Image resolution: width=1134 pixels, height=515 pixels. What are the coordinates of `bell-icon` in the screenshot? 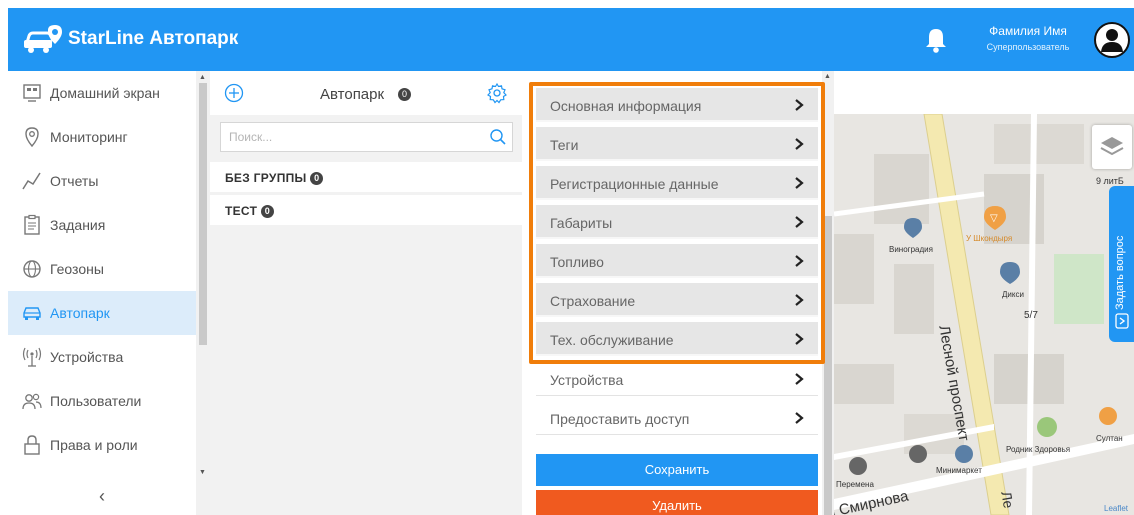 It's located at (936, 40).